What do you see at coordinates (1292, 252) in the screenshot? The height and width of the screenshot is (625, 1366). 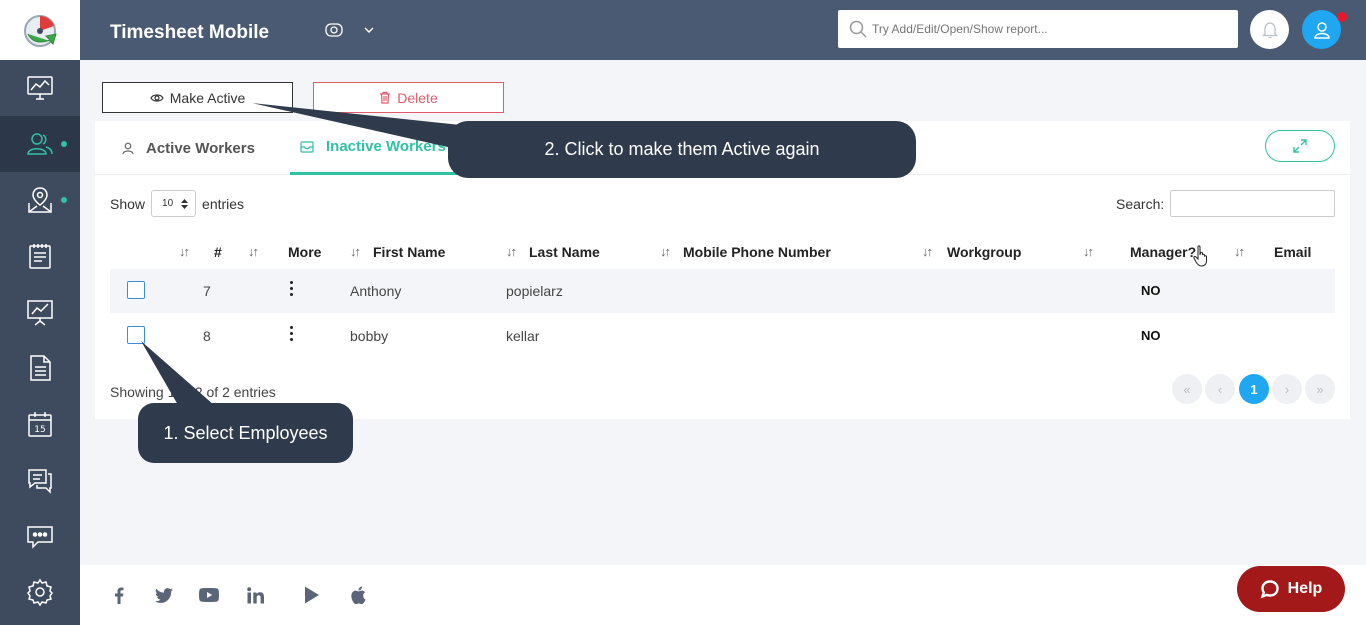 I see `col-email: Email` at bounding box center [1292, 252].